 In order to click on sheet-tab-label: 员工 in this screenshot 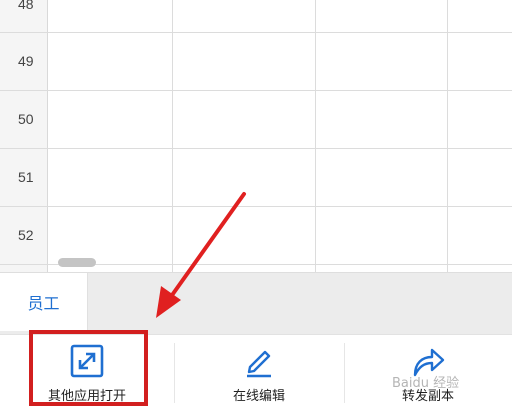, I will do `click(43, 303)`.